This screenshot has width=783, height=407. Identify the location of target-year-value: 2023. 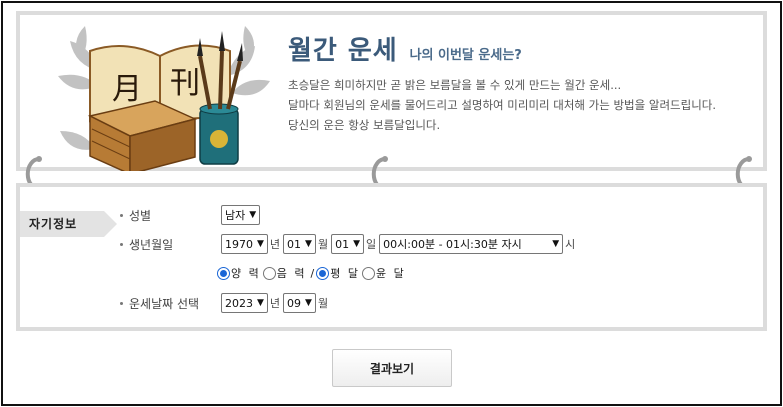
(239, 303).